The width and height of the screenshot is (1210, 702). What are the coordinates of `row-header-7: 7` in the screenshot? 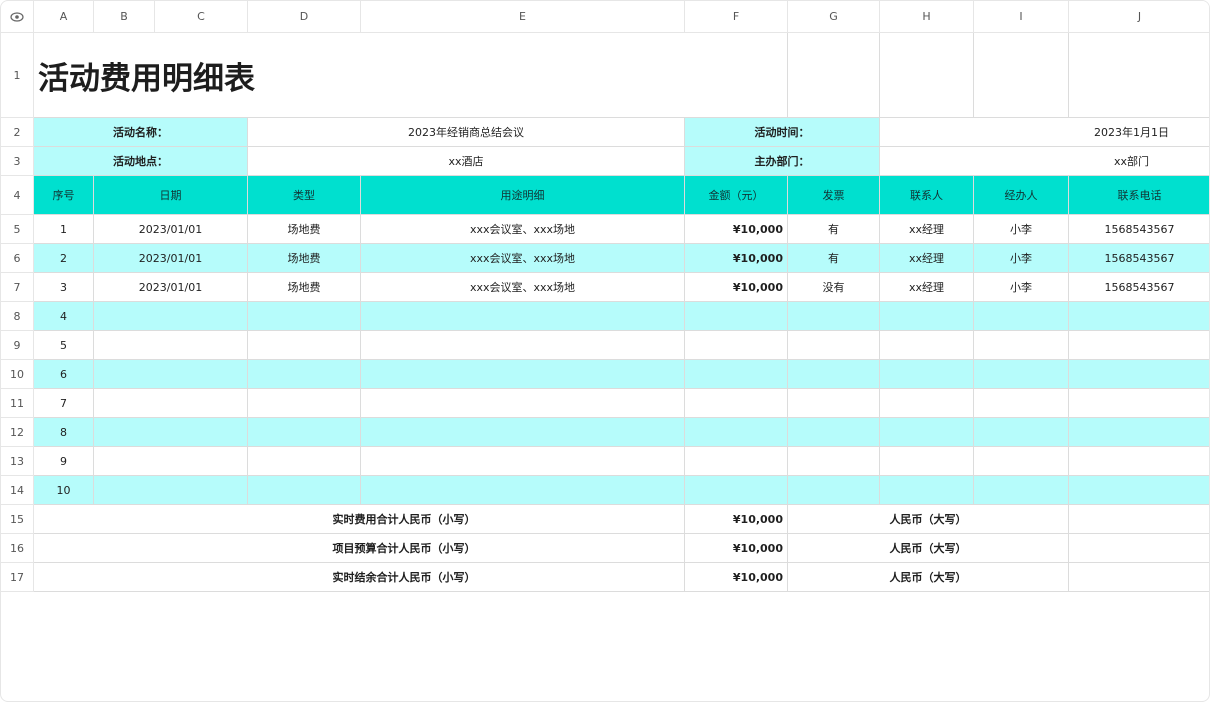 It's located at (17, 287).